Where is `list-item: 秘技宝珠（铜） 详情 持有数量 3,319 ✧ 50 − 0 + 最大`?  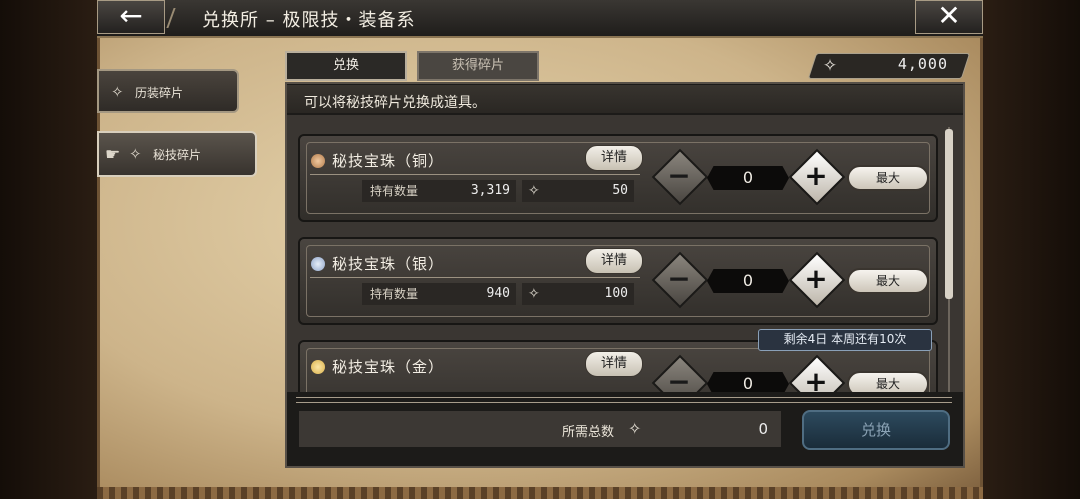
list-item: 秘技宝珠（铜） 详情 持有数量 3,319 ✧ 50 − 0 + 最大 is located at coordinates (618, 178).